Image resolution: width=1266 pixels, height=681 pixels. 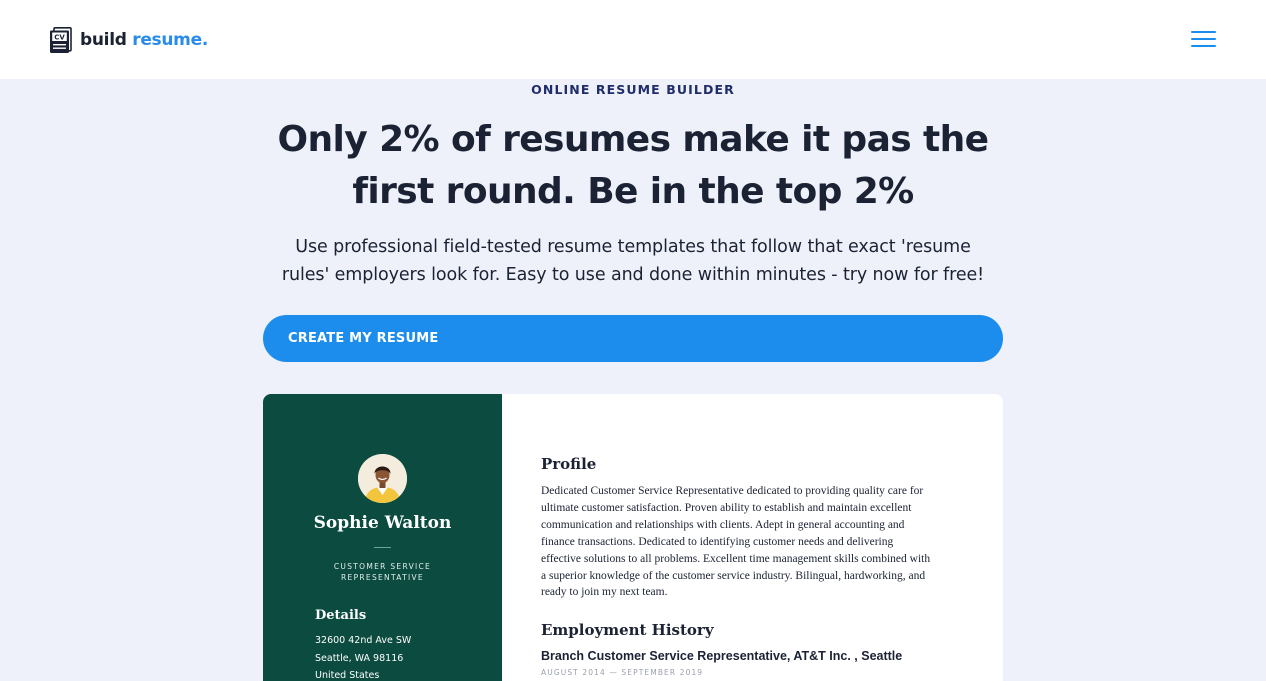 I want to click on headline-line-2: first round. Be in the top 2%, so click(x=633, y=191).